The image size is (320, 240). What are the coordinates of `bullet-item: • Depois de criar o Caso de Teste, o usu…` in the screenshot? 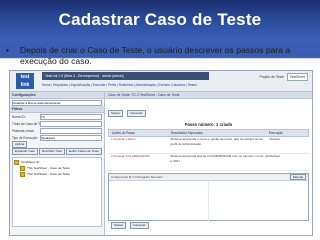 It's located at (160, 56).